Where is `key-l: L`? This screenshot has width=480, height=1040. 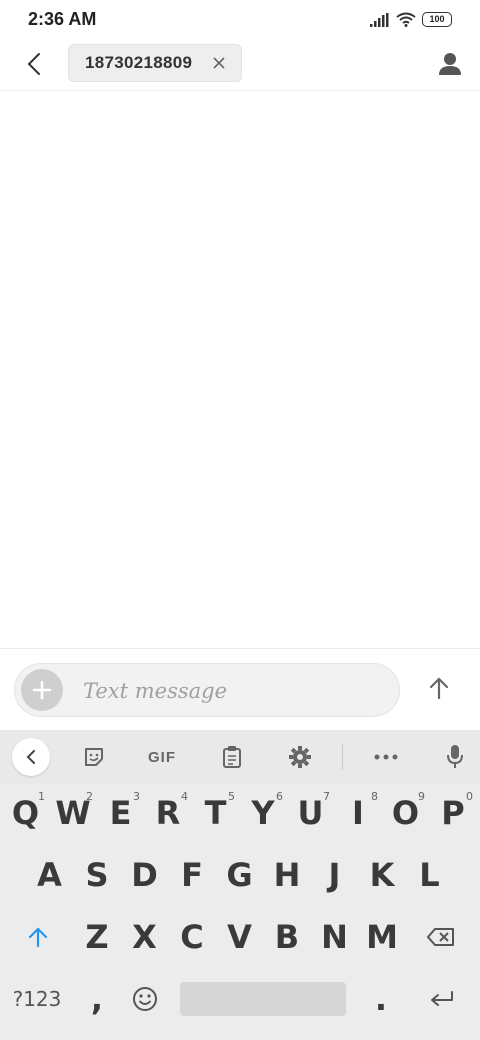 key-l: L is located at coordinates (429, 875).